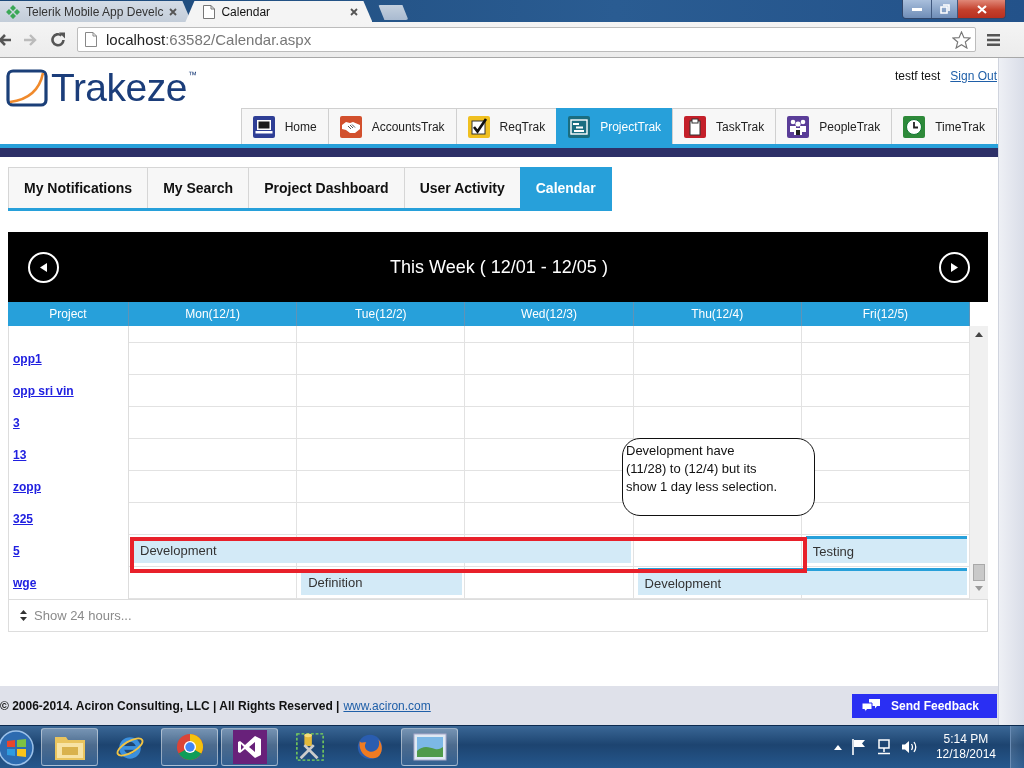  What do you see at coordinates (213, 314) in the screenshot?
I see `column-header: Mon(12/1)` at bounding box center [213, 314].